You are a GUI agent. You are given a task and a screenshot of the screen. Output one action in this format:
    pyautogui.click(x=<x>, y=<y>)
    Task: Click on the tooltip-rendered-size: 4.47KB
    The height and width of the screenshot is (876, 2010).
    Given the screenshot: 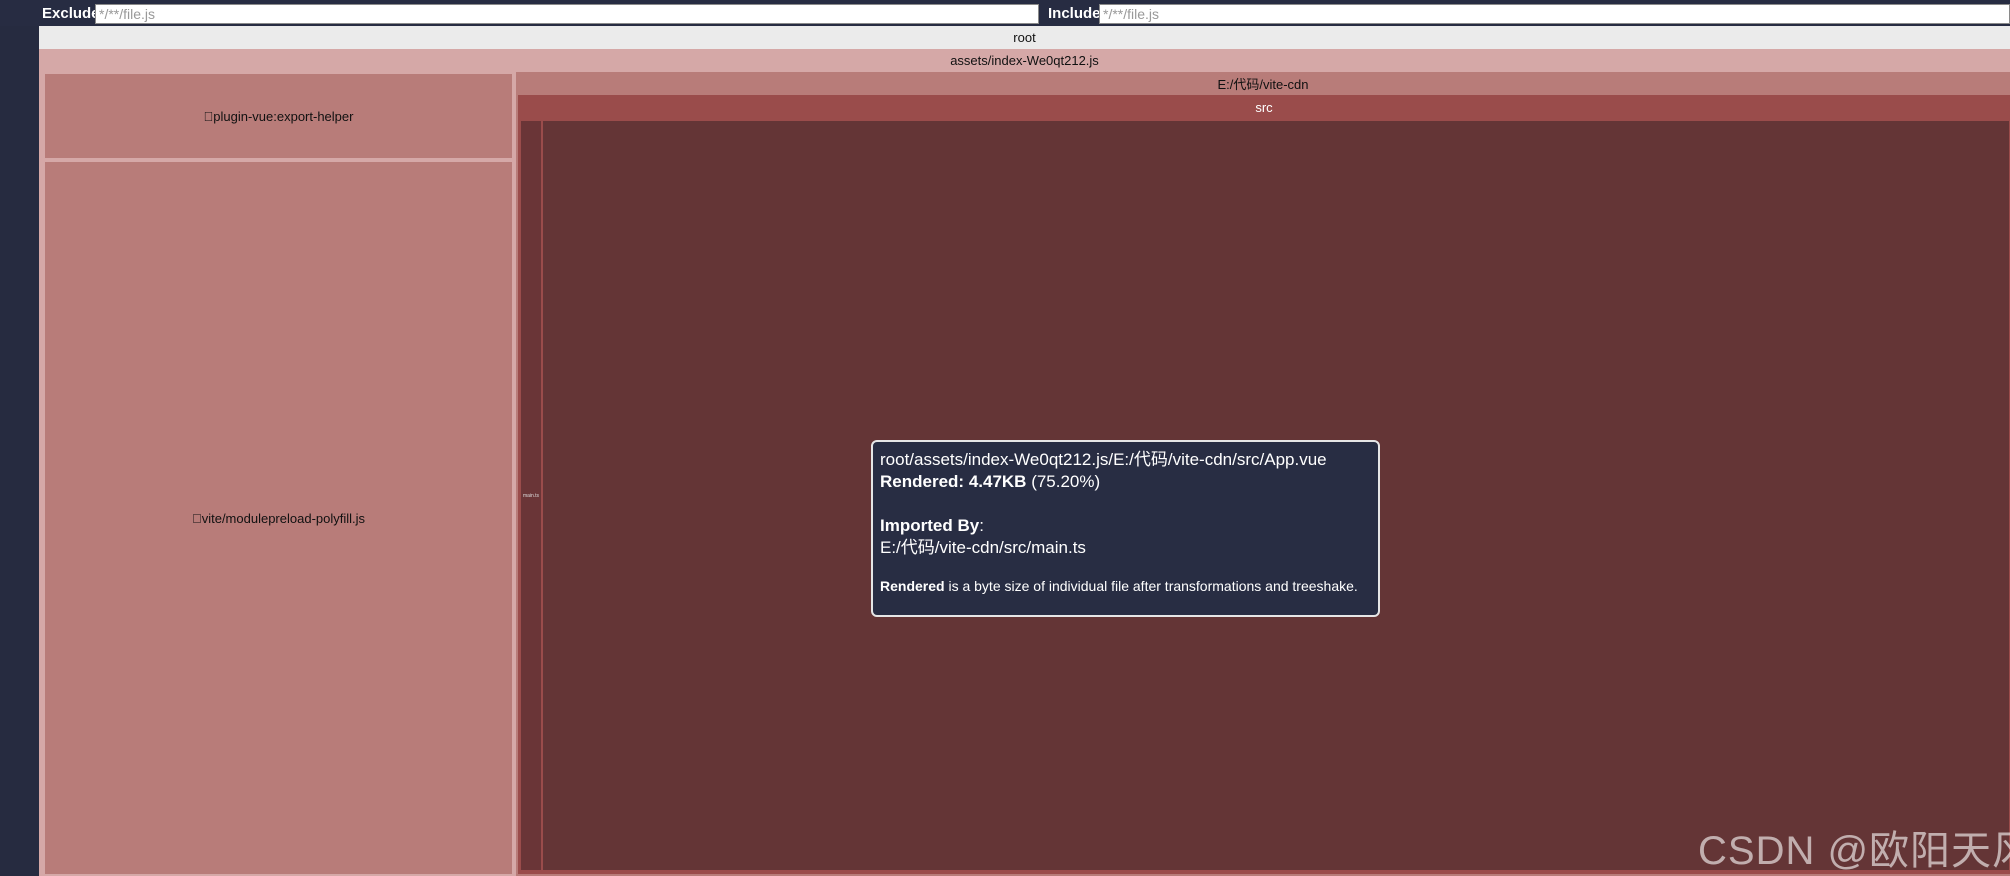 What is the action you would take?
    pyautogui.click(x=997, y=481)
    